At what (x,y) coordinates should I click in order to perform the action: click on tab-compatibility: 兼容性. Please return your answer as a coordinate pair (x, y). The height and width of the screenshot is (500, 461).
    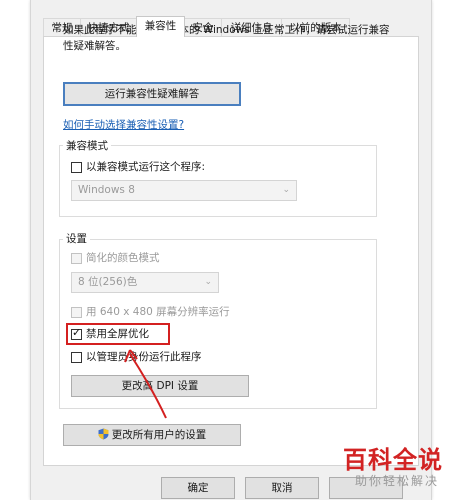
    Looking at the image, I should click on (160, 26).